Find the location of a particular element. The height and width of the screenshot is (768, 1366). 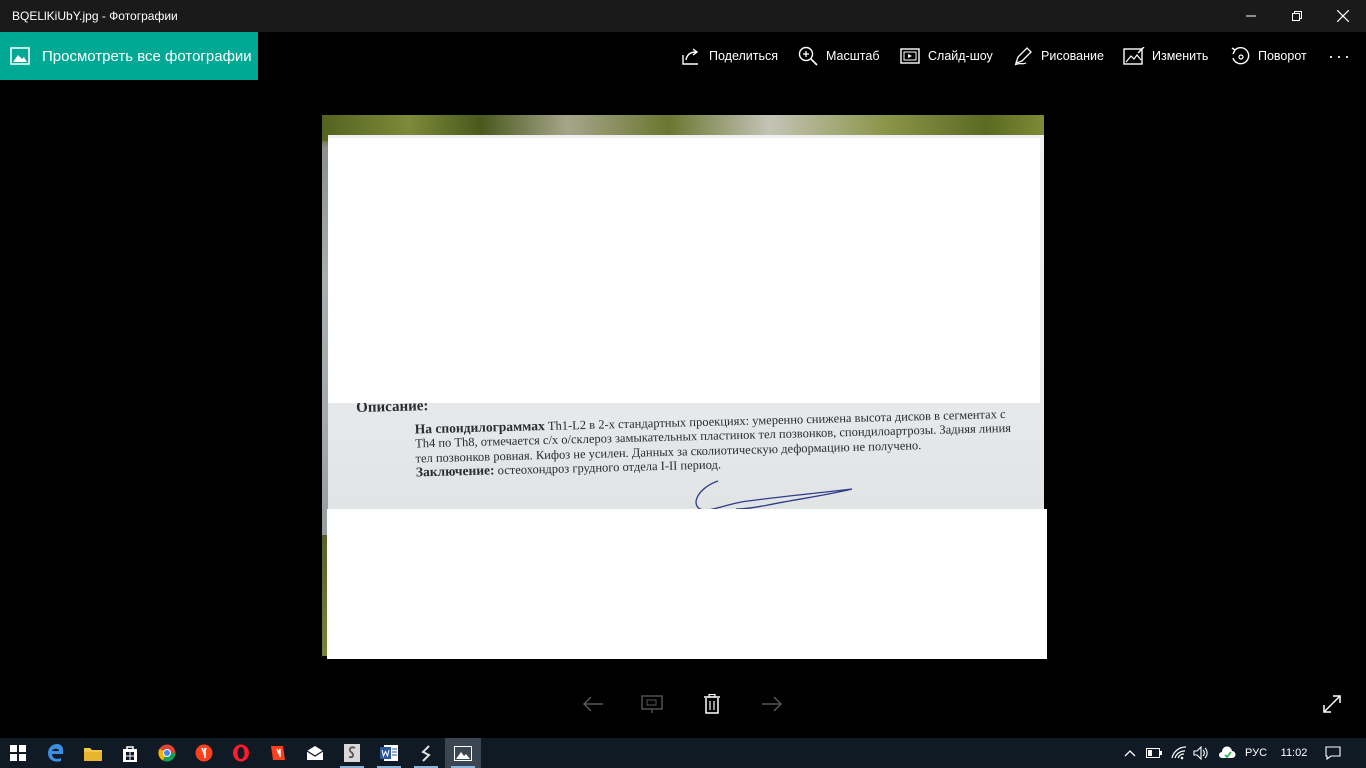

photos-icon is located at coordinates (463, 753).